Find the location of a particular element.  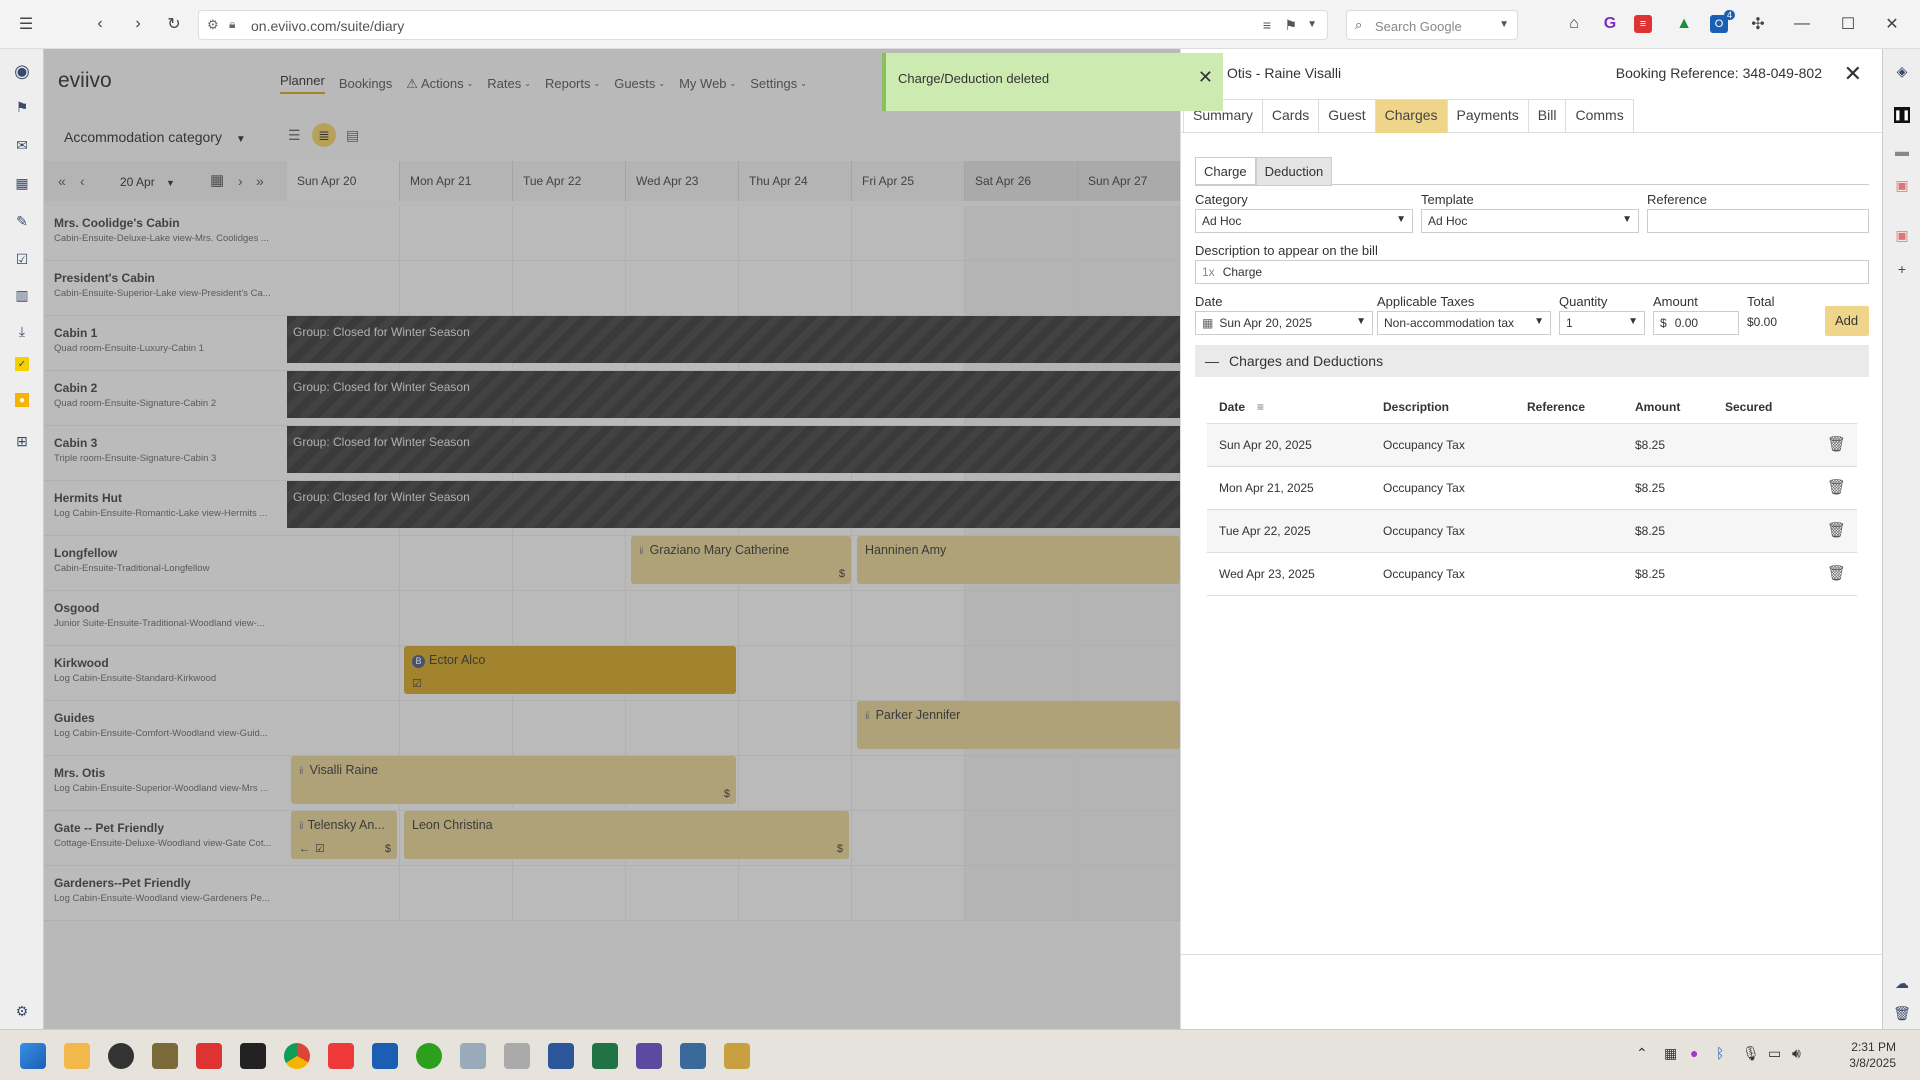

nav-settings: Settings ⌄ is located at coordinates (778, 83).